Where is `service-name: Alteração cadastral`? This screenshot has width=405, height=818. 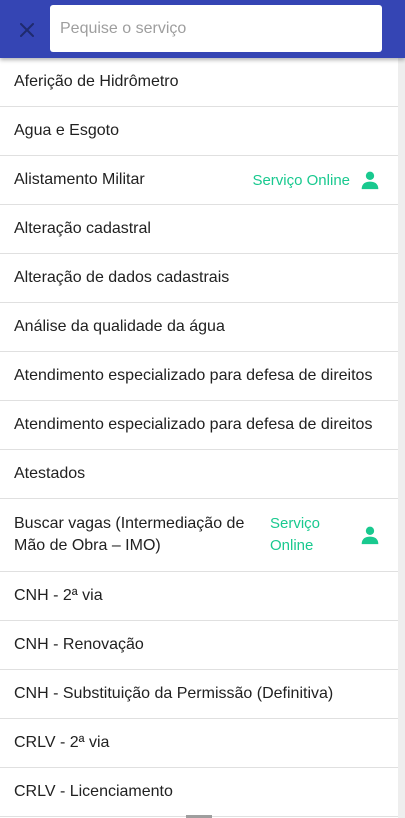 service-name: Alteração cadastral is located at coordinates (82, 228).